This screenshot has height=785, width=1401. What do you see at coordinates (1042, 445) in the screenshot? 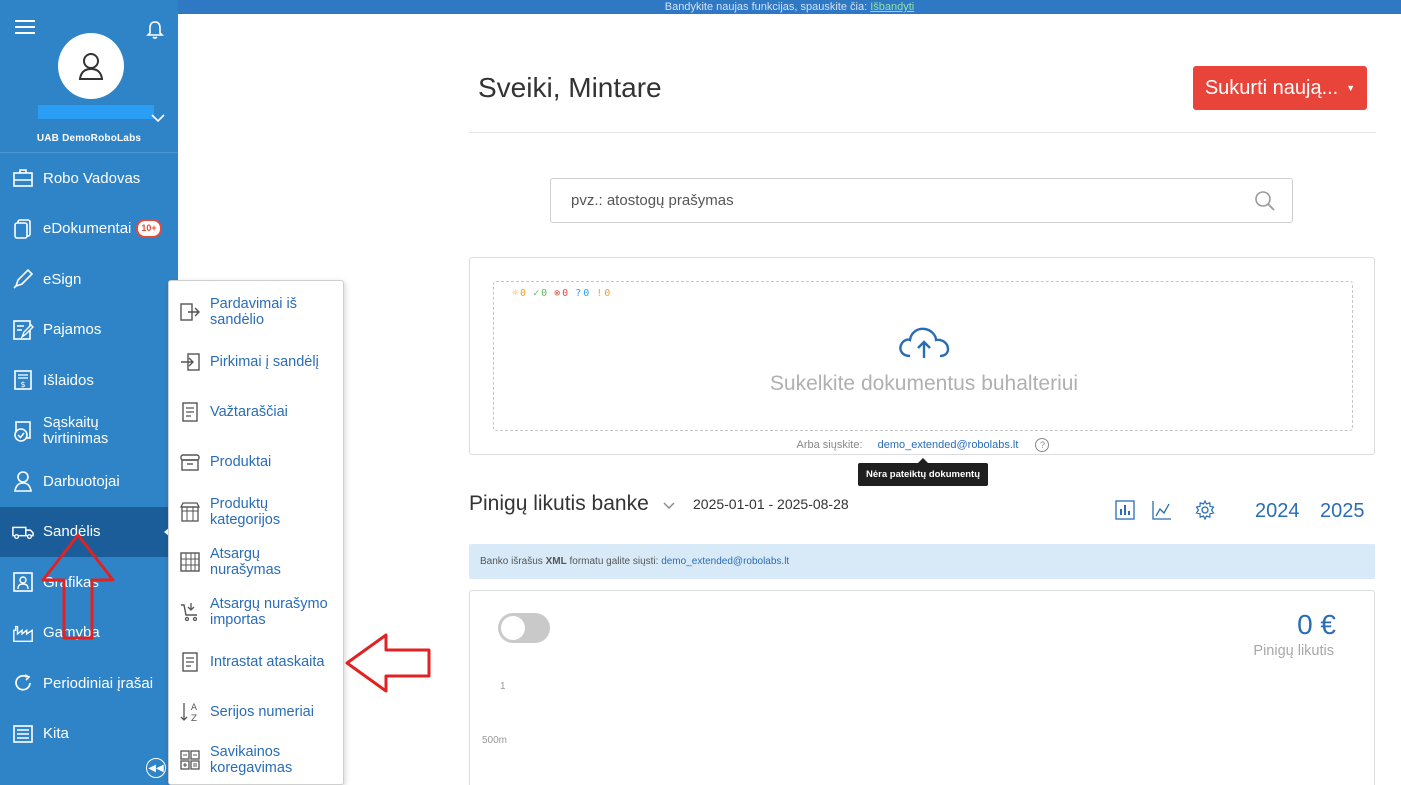
I see `help-icon: ?` at bounding box center [1042, 445].